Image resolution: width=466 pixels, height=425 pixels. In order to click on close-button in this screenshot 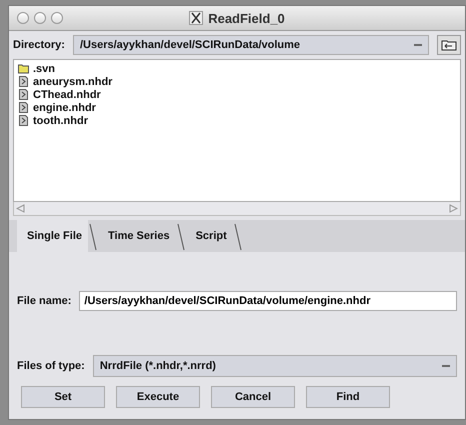, I will do `click(23, 18)`.